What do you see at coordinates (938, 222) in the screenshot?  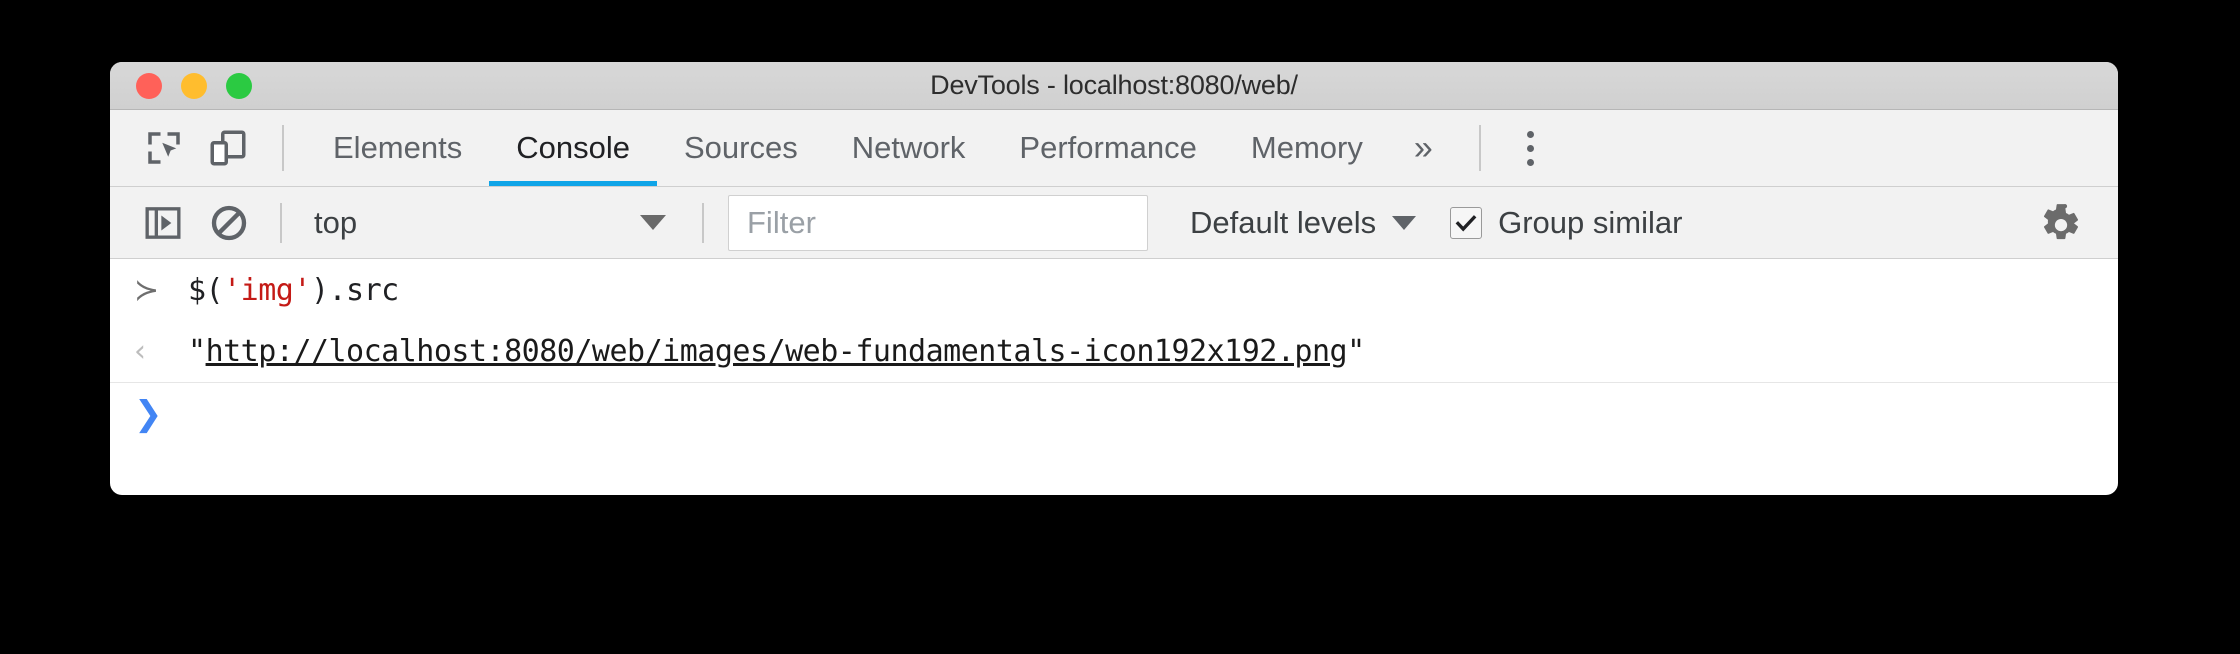 I see `filter-input: Filter` at bounding box center [938, 222].